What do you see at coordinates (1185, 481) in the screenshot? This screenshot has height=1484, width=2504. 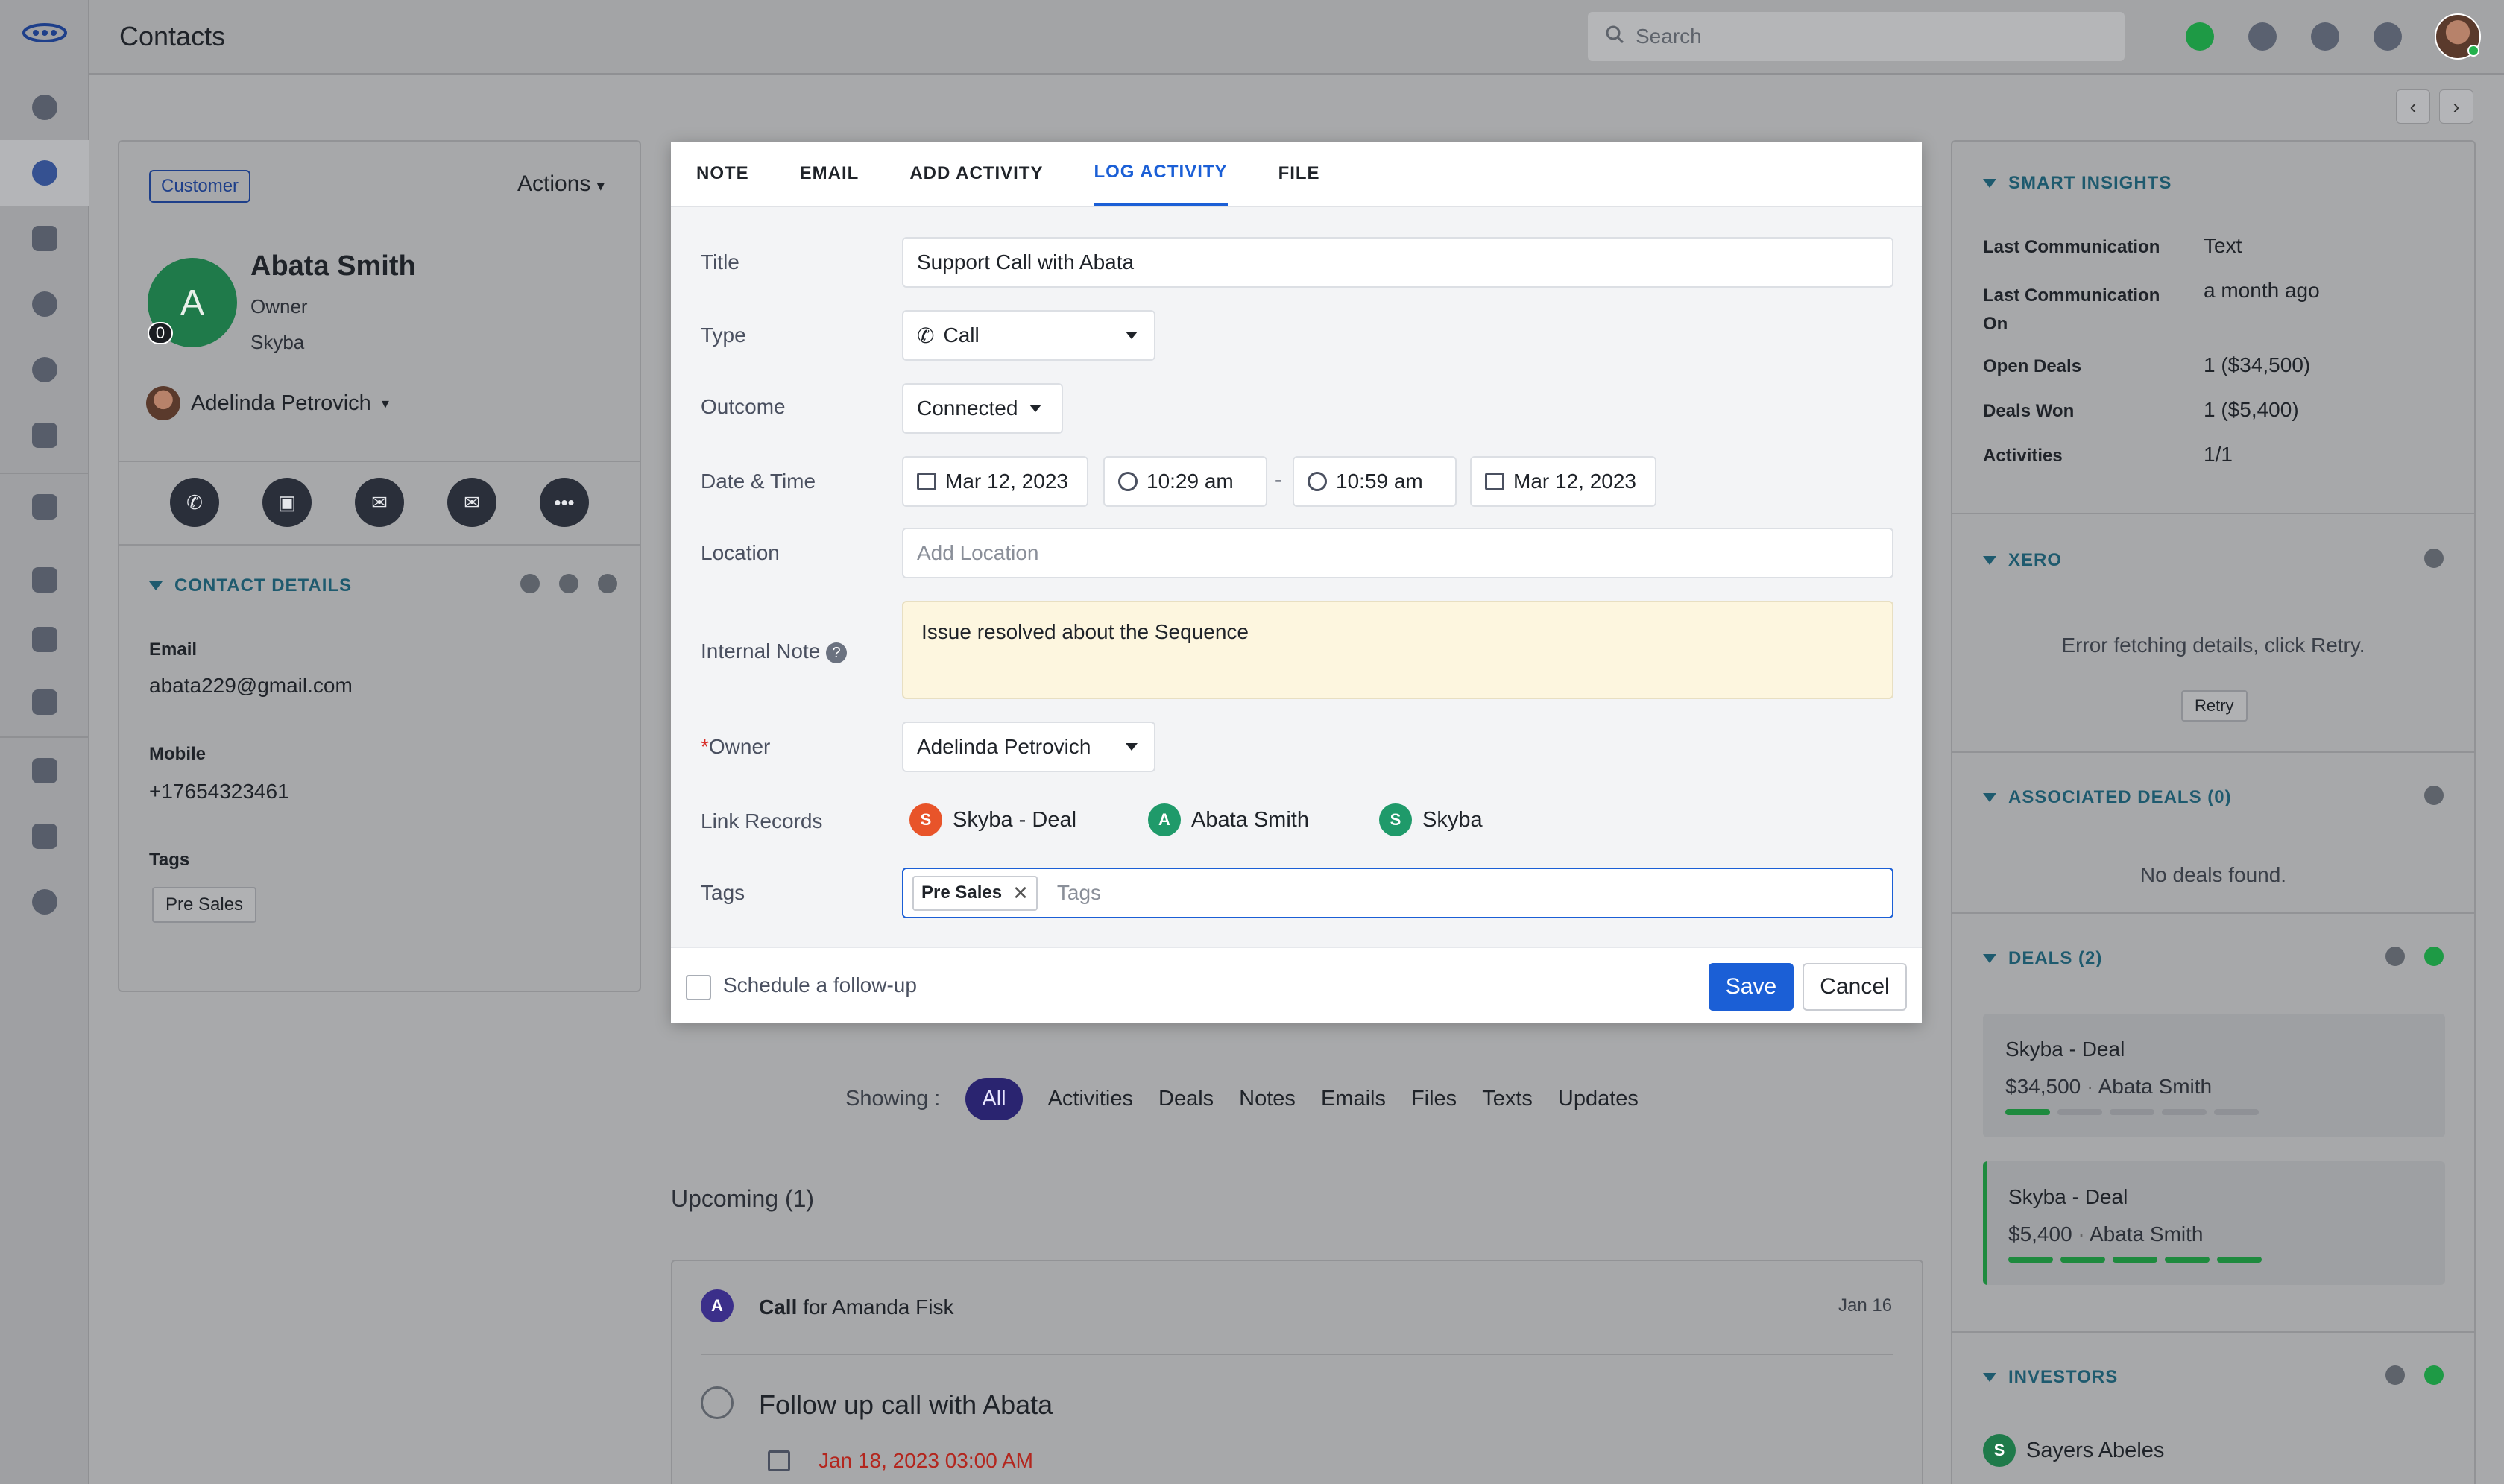 I see `start-time-input: 10:29 am` at bounding box center [1185, 481].